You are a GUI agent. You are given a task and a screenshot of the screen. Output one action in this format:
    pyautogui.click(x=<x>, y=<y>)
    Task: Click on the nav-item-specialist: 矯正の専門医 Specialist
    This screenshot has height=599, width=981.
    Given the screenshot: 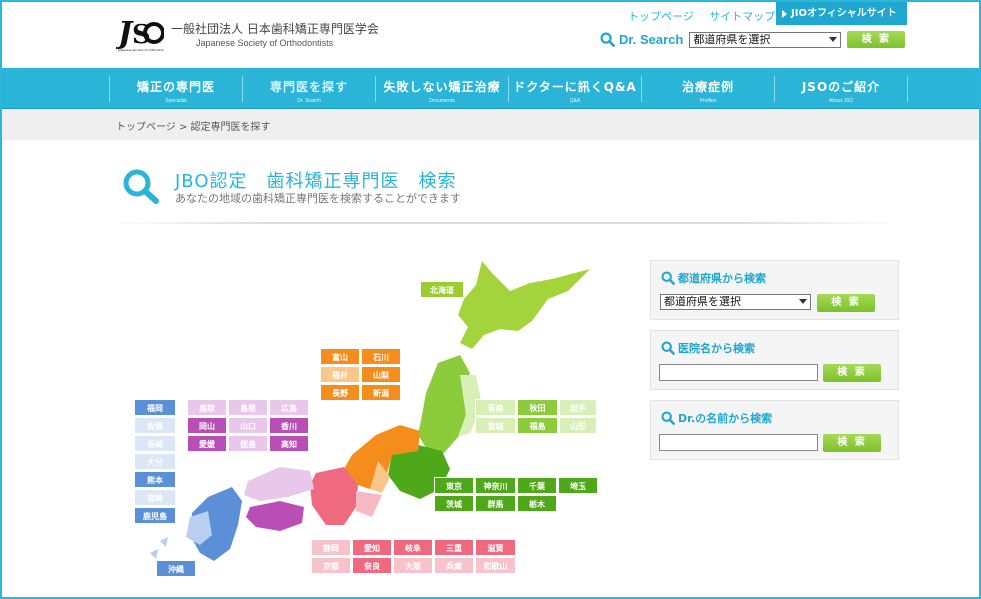 What is the action you would take?
    pyautogui.click(x=176, y=88)
    